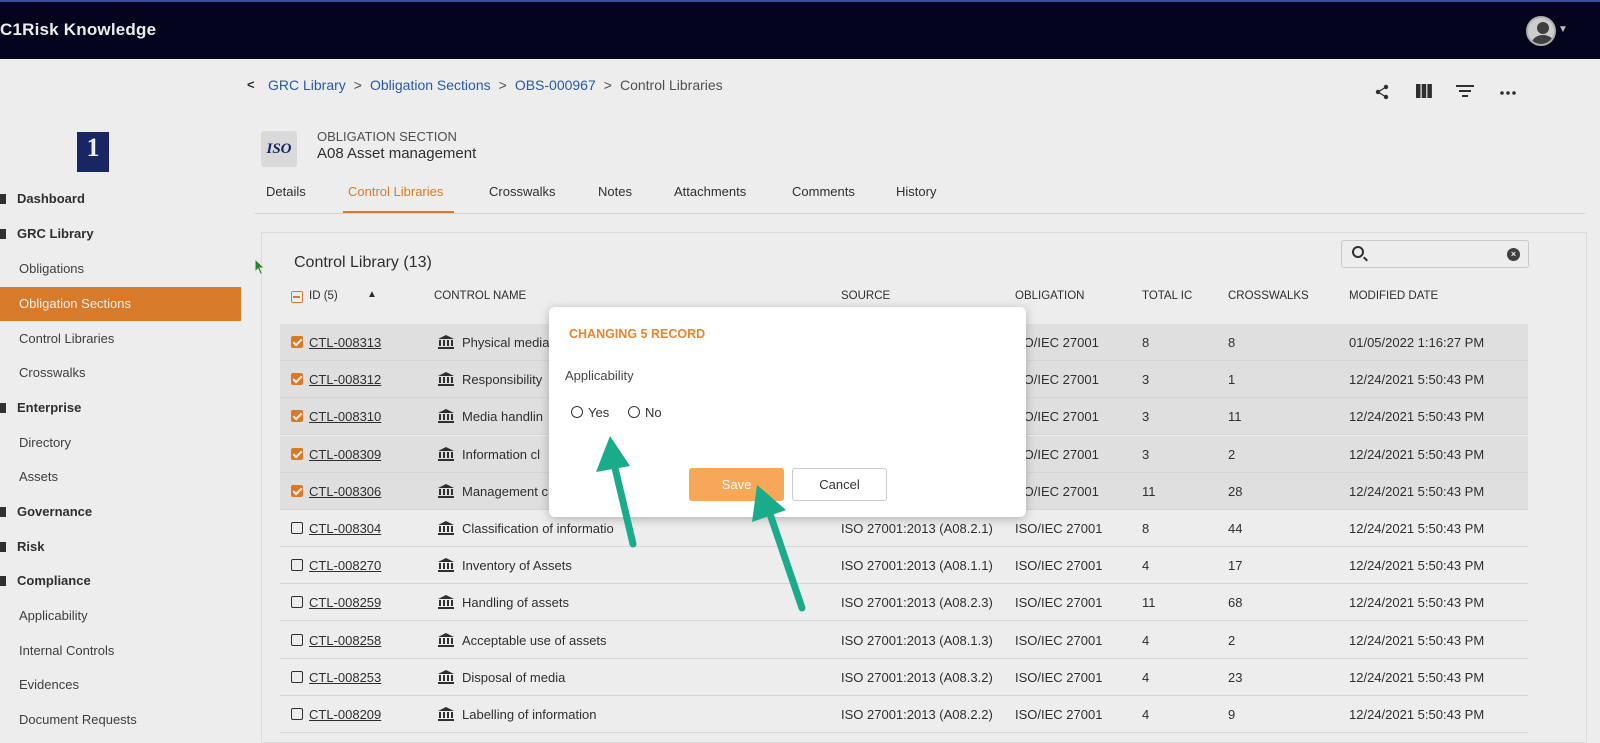 The image size is (1600, 743). Describe the element at coordinates (736, 484) in the screenshot. I see `save-button: Save` at that location.